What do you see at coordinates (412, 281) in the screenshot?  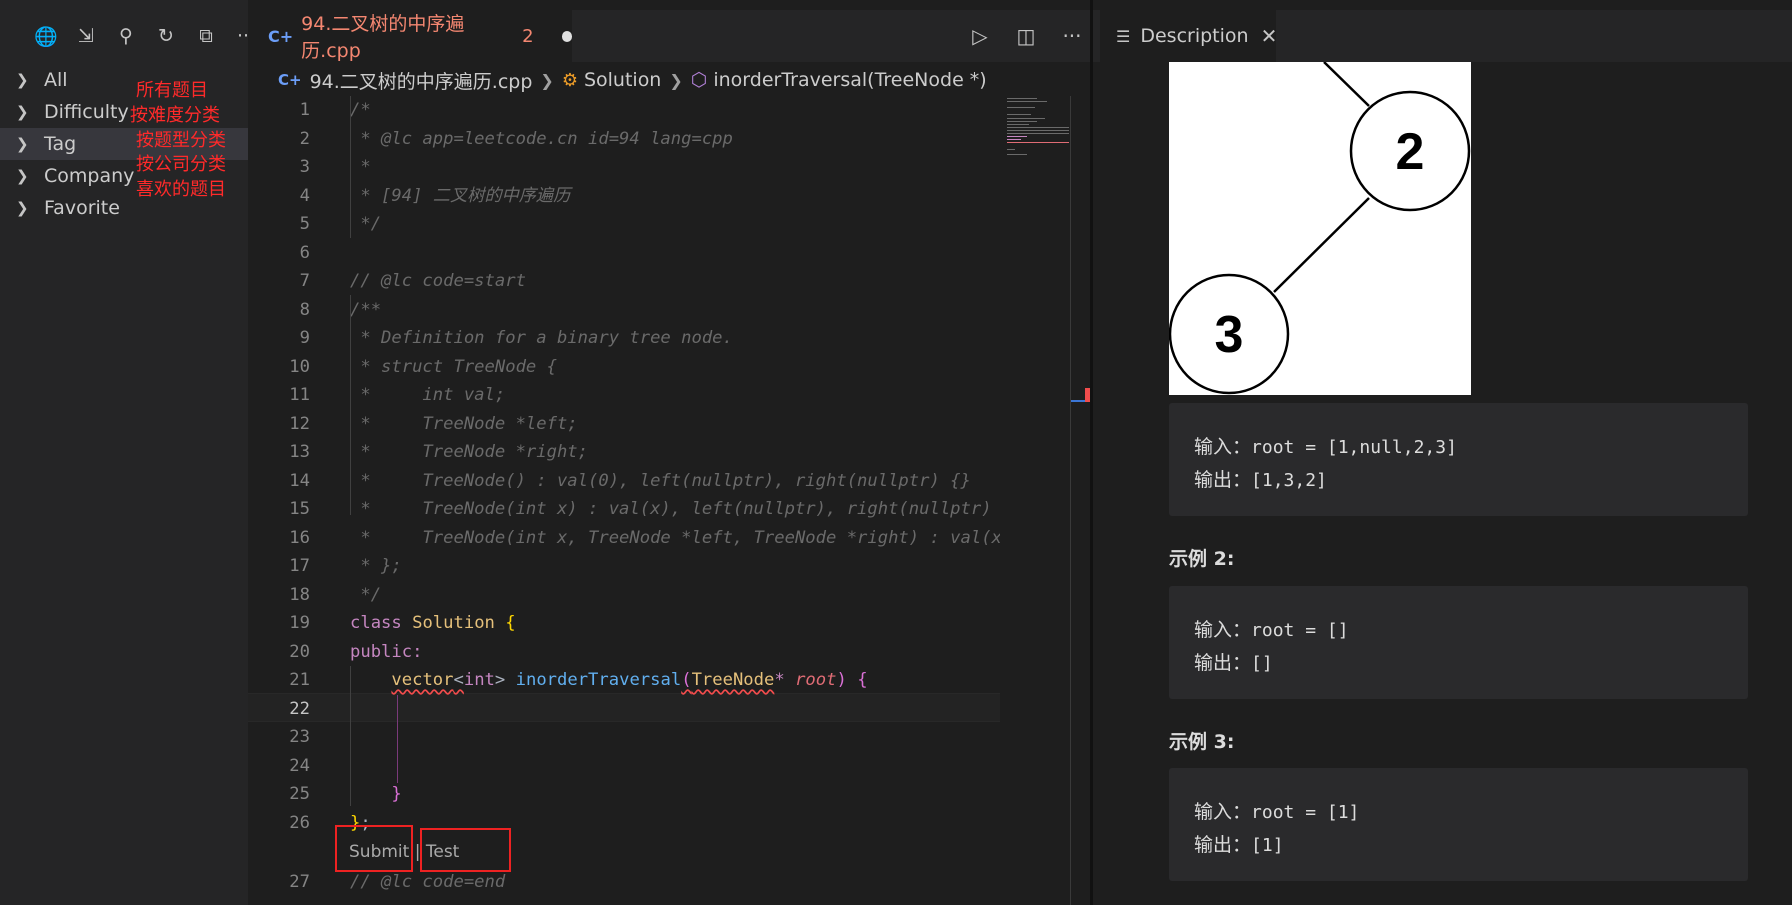 I see `code-line: 7// @lc code=start` at bounding box center [412, 281].